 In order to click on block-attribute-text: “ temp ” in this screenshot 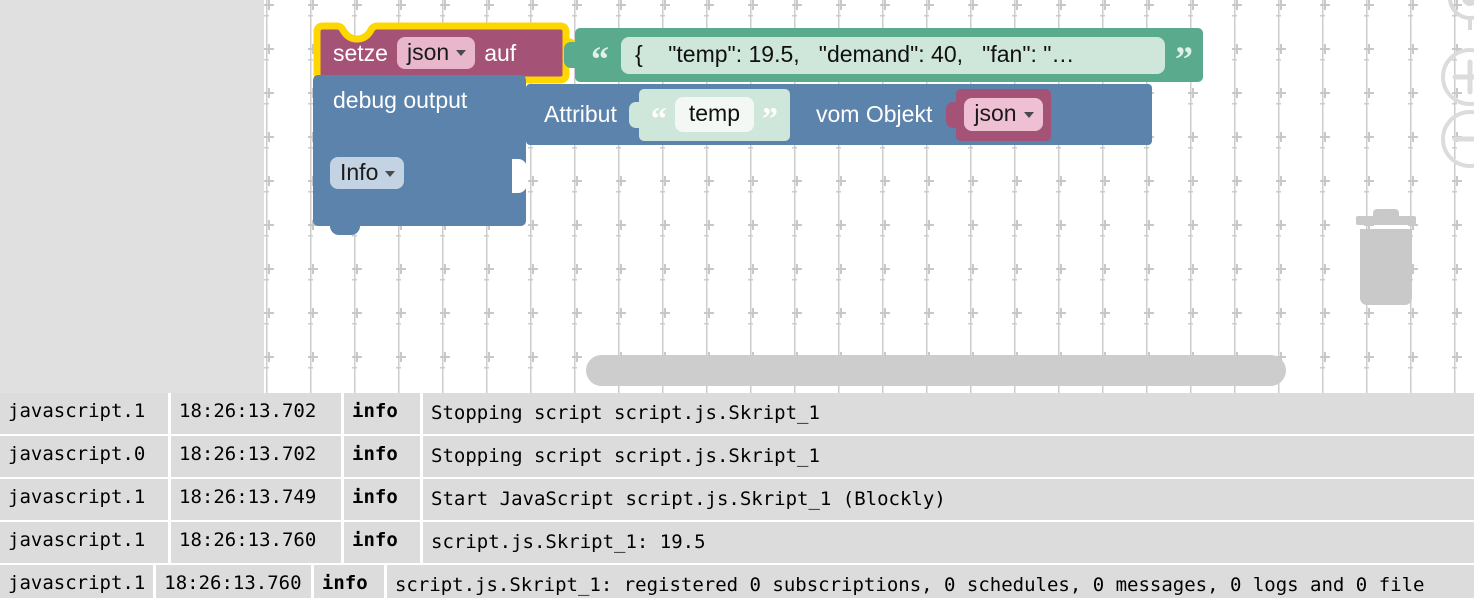, I will do `click(709, 114)`.